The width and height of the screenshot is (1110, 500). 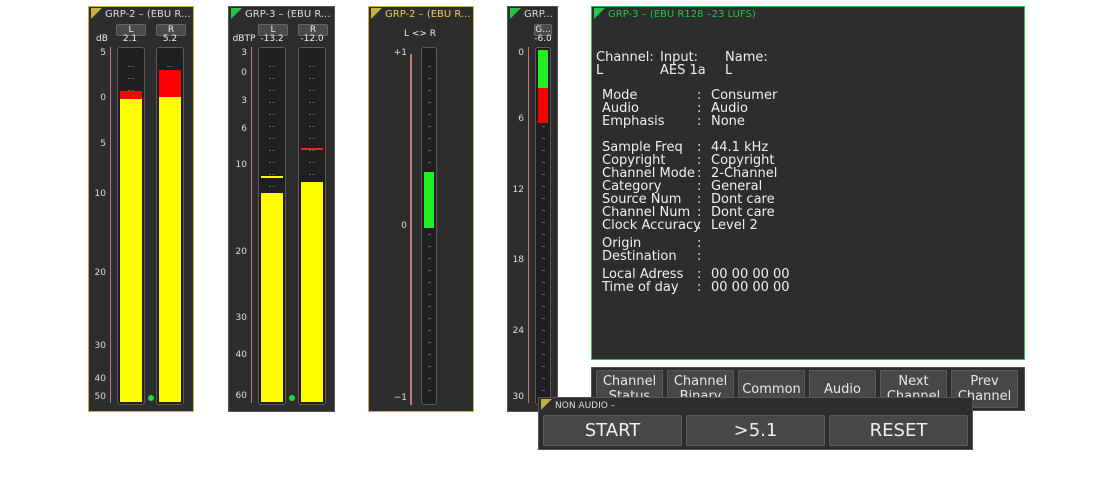 I want to click on unit-label: dBTP, so click(x=244, y=39).